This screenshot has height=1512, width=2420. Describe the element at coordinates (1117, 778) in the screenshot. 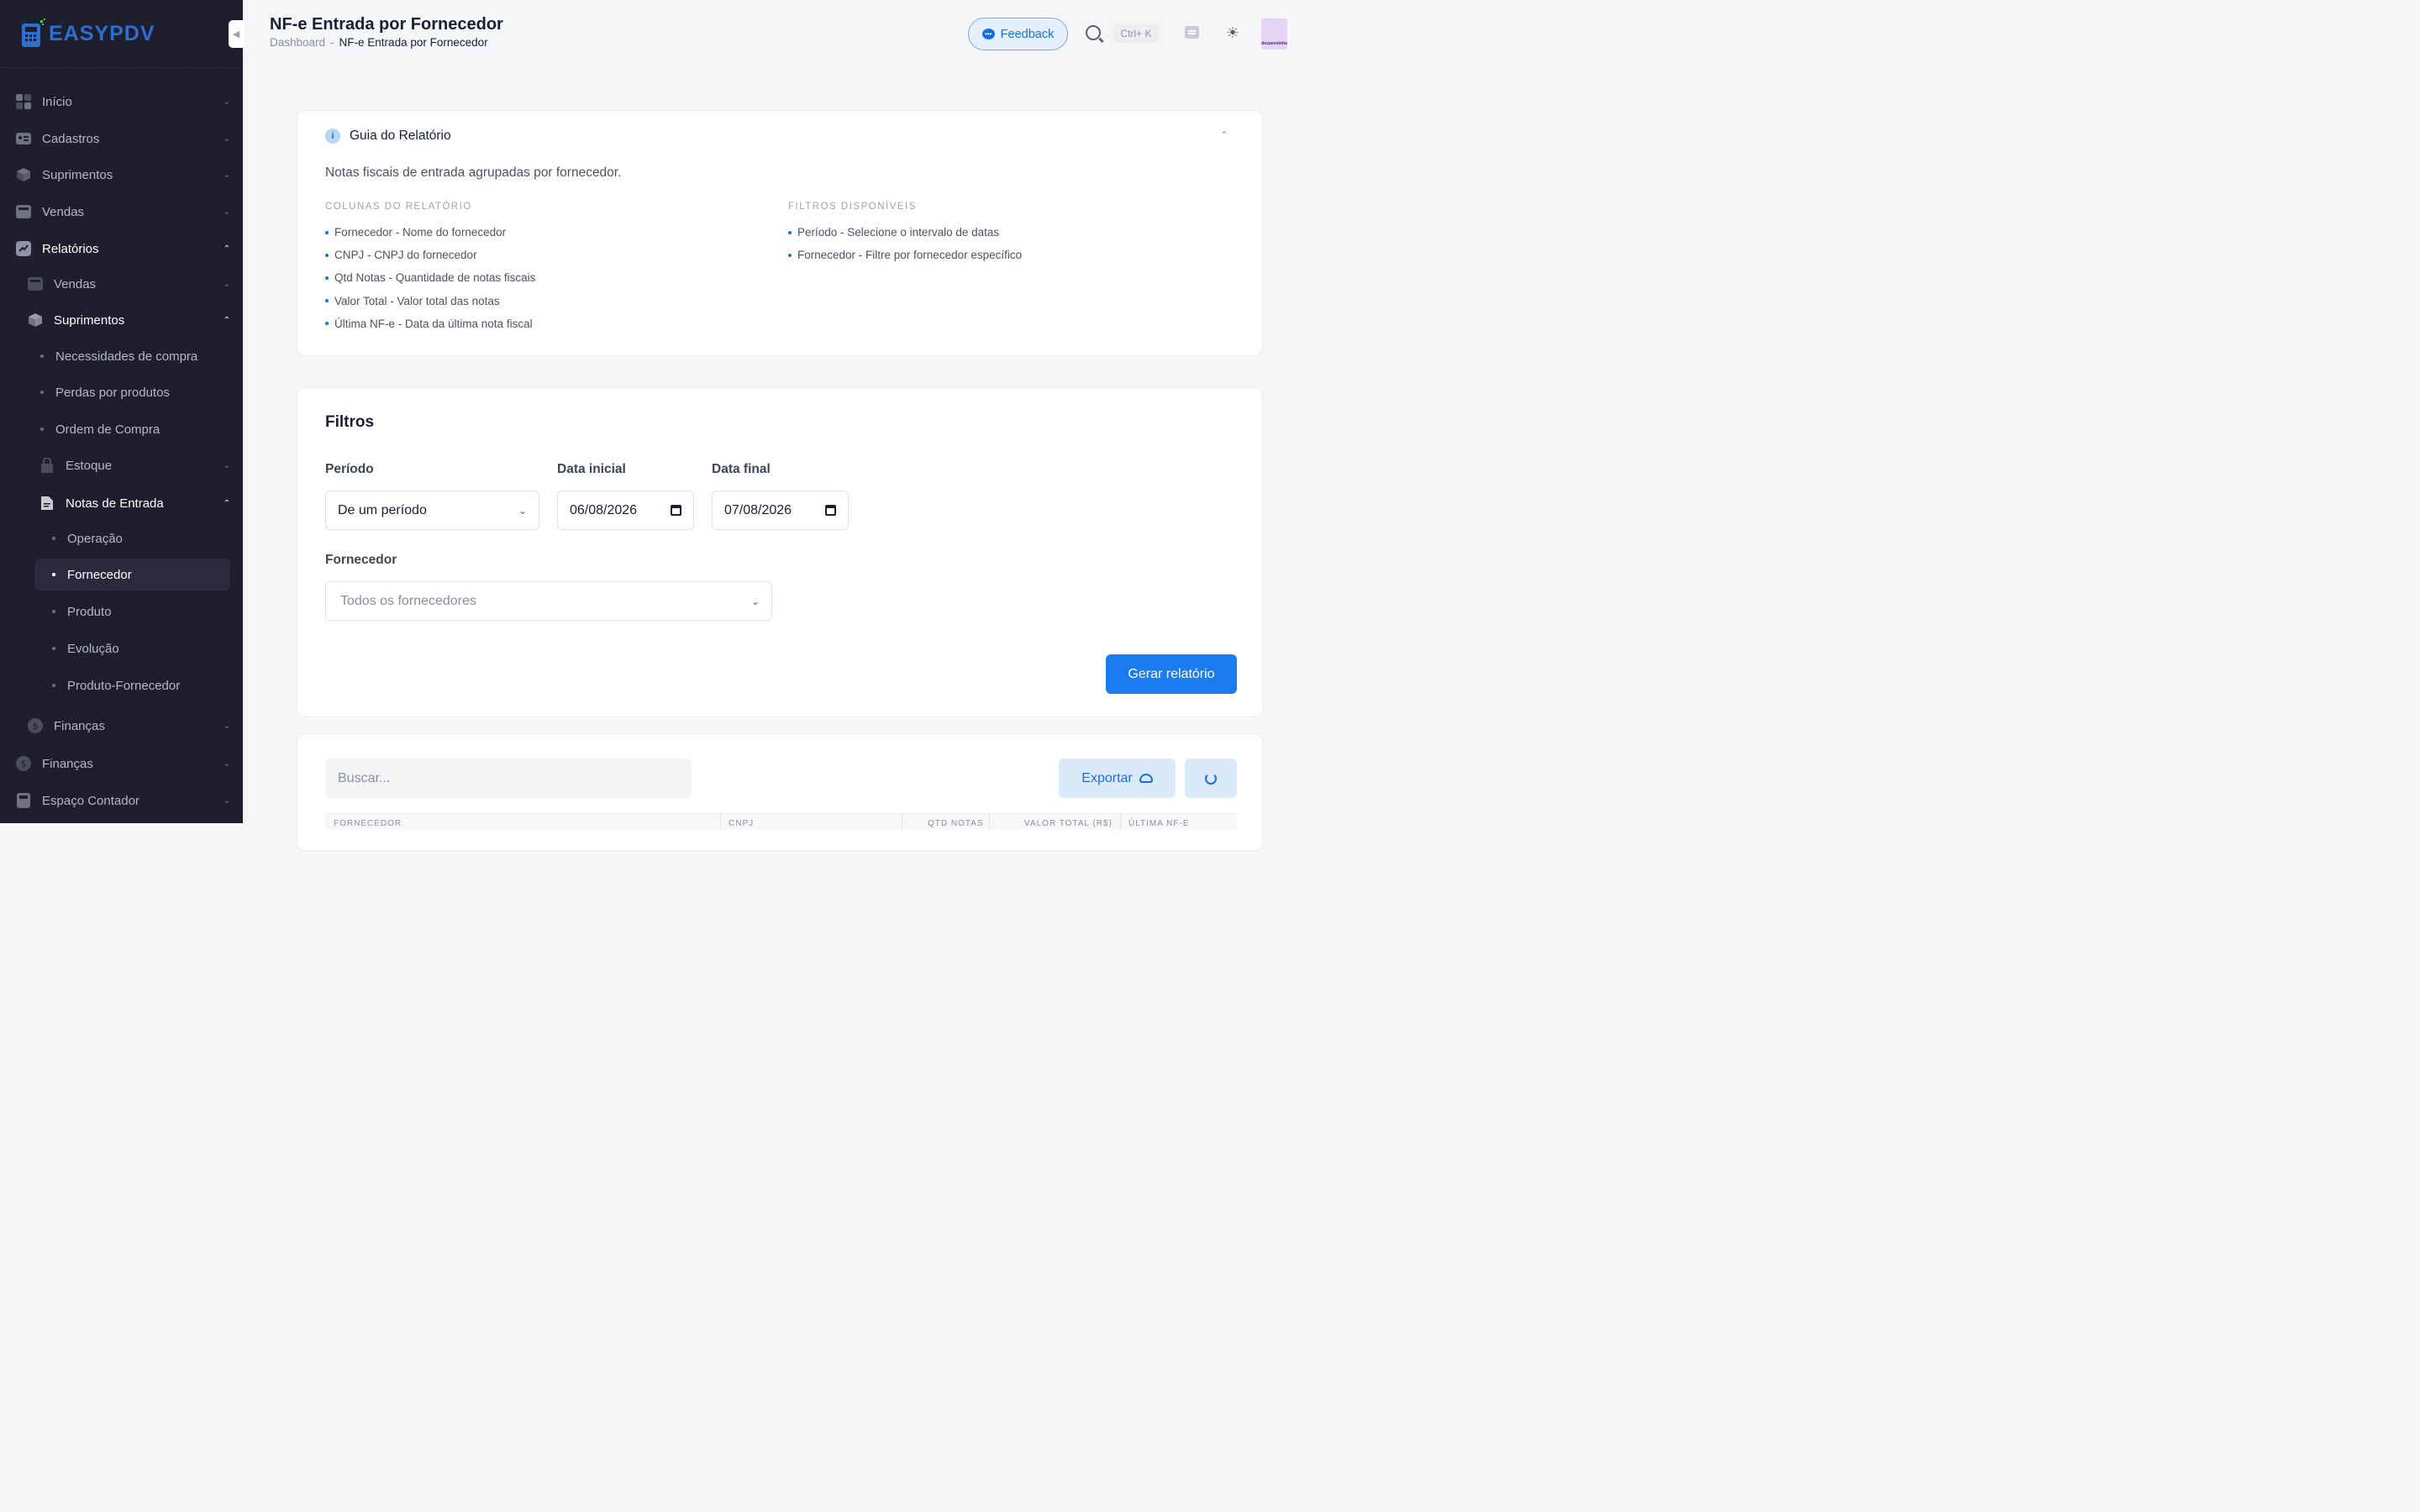

I see `export-button: Exportar` at that location.